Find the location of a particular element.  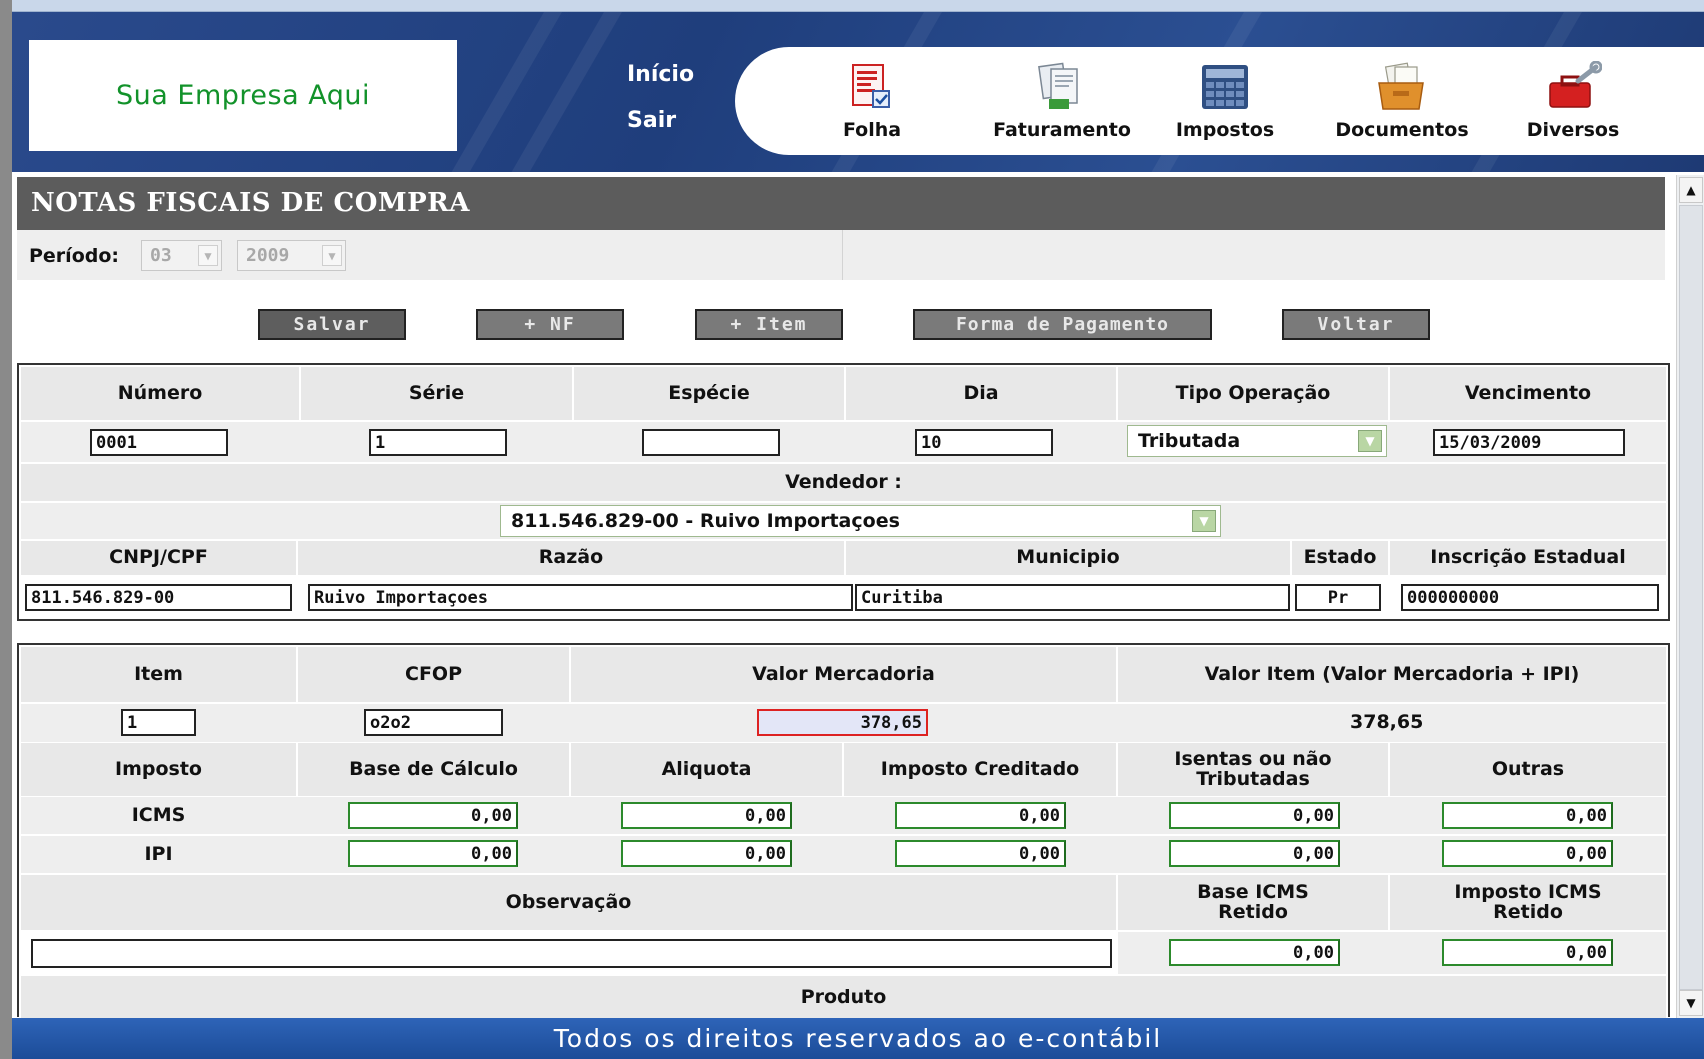

menu-label-folha: Folha is located at coordinates (872, 130).